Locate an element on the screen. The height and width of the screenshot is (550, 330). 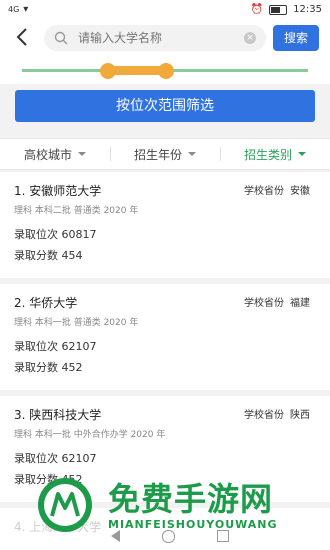
admission-score: 录取分数 452 is located at coordinates (48, 367).